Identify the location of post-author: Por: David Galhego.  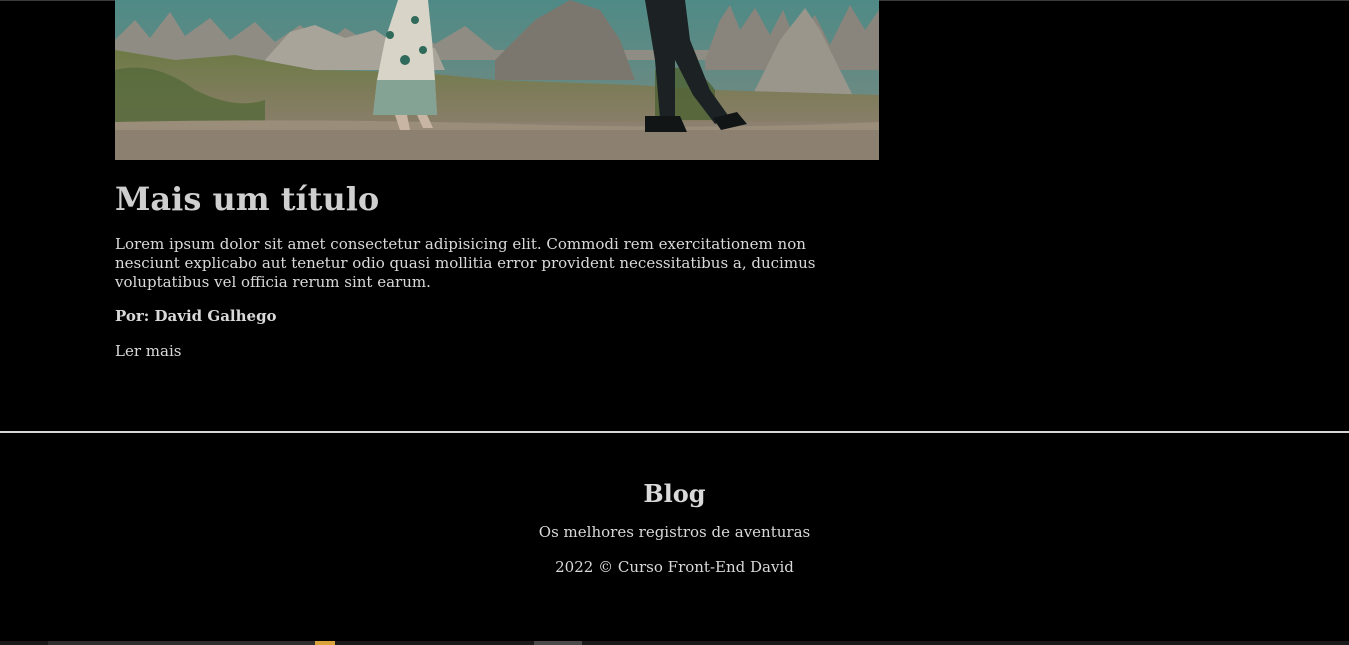
(196, 316).